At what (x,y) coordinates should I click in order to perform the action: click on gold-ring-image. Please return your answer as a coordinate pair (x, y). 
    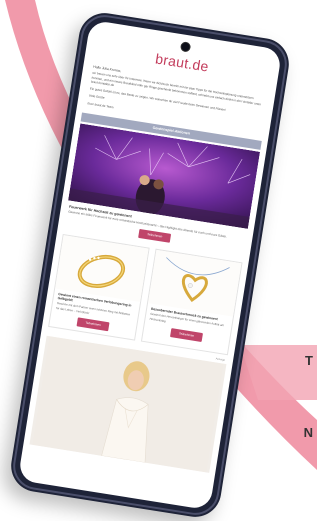
    Looking at the image, I should click on (102, 269).